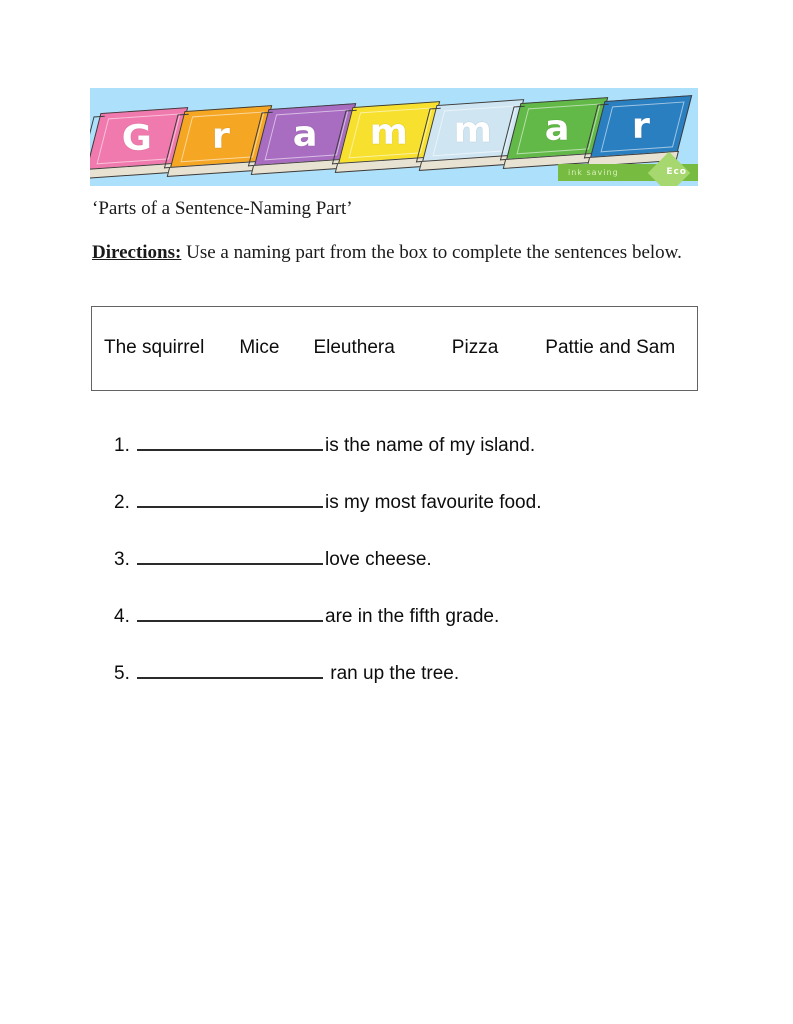 The width and height of the screenshot is (793, 1024). What do you see at coordinates (475, 347) in the screenshot?
I see `word-bank-item: Pizza` at bounding box center [475, 347].